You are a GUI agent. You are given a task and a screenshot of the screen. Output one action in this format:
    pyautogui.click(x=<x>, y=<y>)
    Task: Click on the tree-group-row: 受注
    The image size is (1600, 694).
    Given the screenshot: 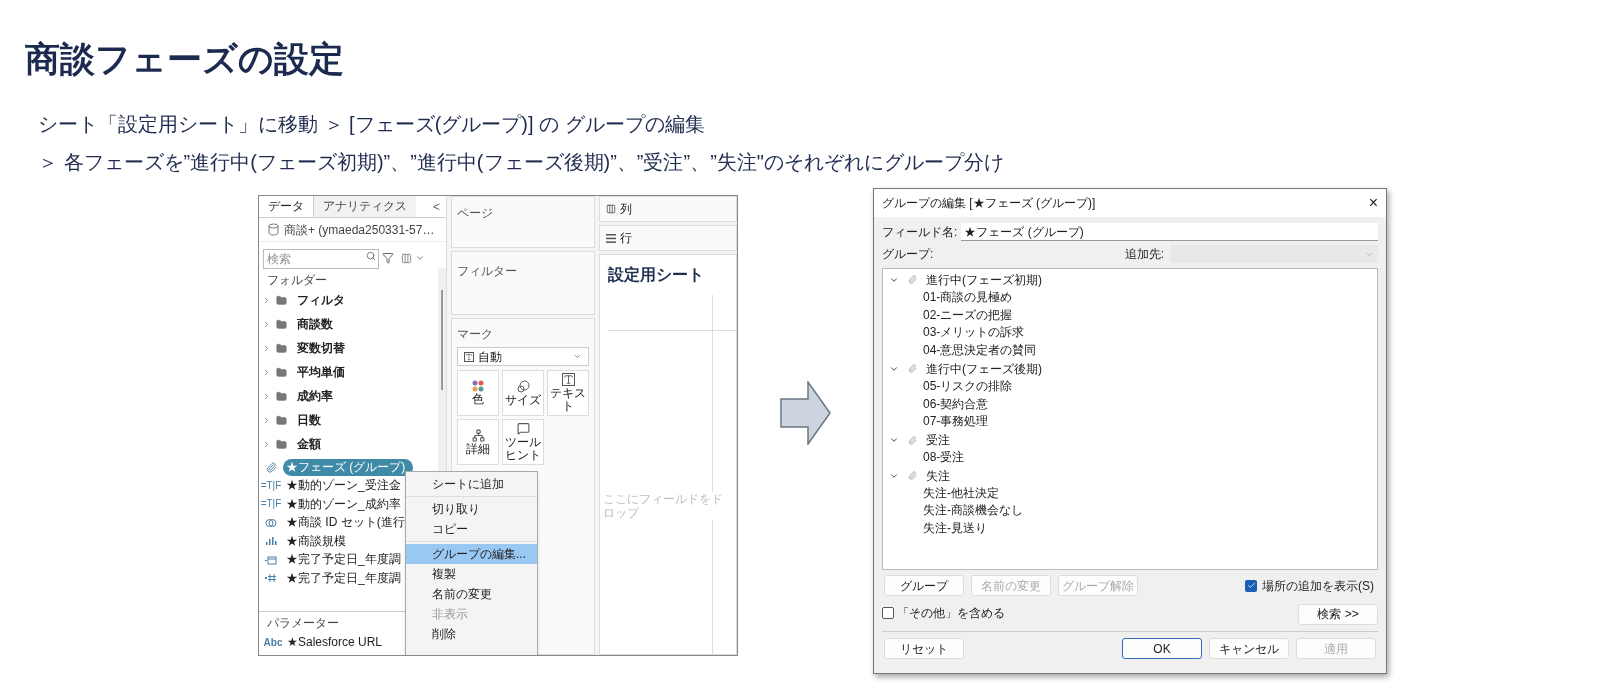 What is the action you would take?
    pyautogui.click(x=1130, y=440)
    